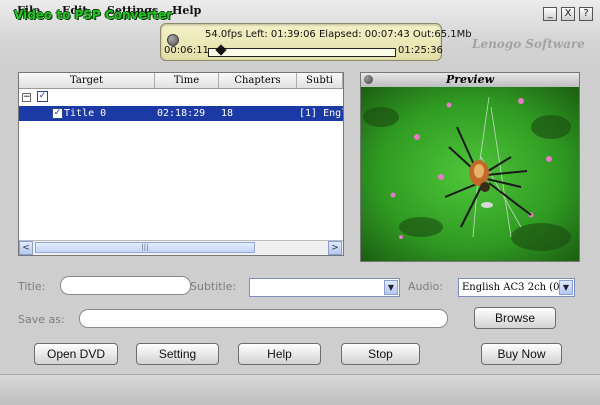 This screenshot has width=600, height=405. Describe the element at coordinates (279, 354) in the screenshot. I see `help-action-button: Help` at that location.